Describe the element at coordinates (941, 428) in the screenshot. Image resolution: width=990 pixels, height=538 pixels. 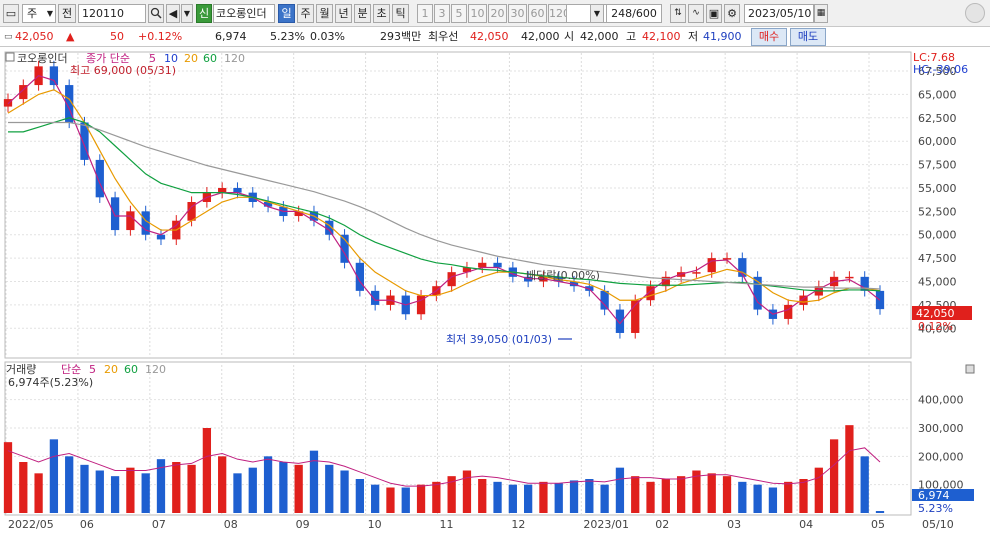
I see `volume-tick-label: 300,000` at that location.